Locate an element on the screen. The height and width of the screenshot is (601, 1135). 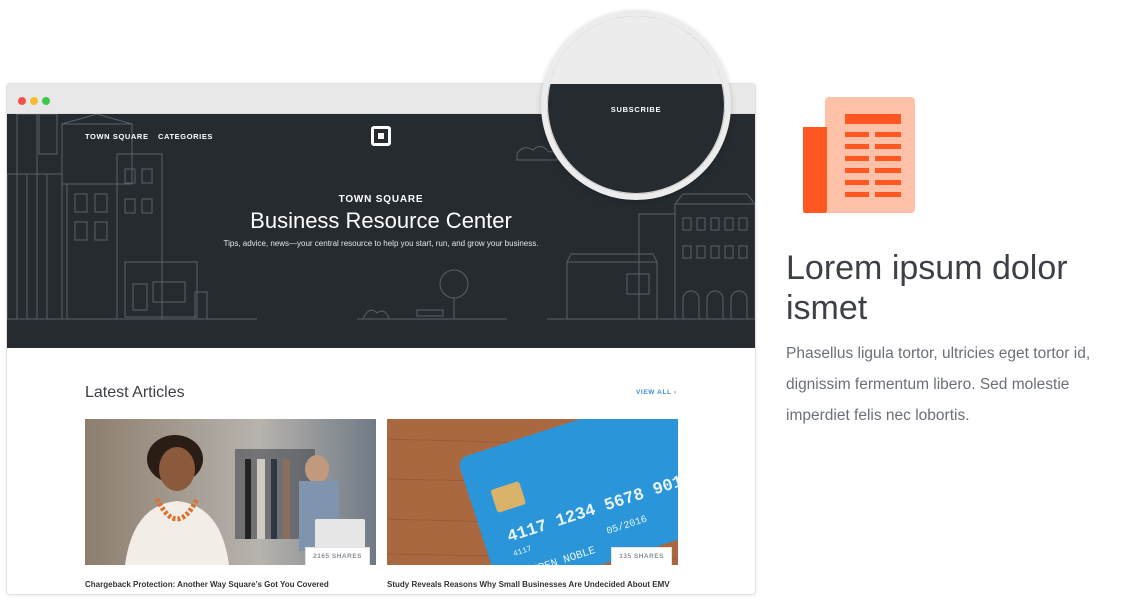
subscribe-button: SUBSCRIBE is located at coordinates (636, 109).